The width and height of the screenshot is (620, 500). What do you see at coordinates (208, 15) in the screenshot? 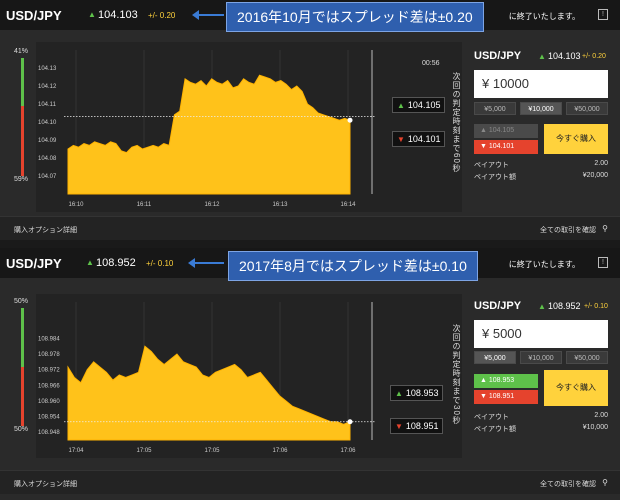
I see `callout-arrow` at bounding box center [208, 15].